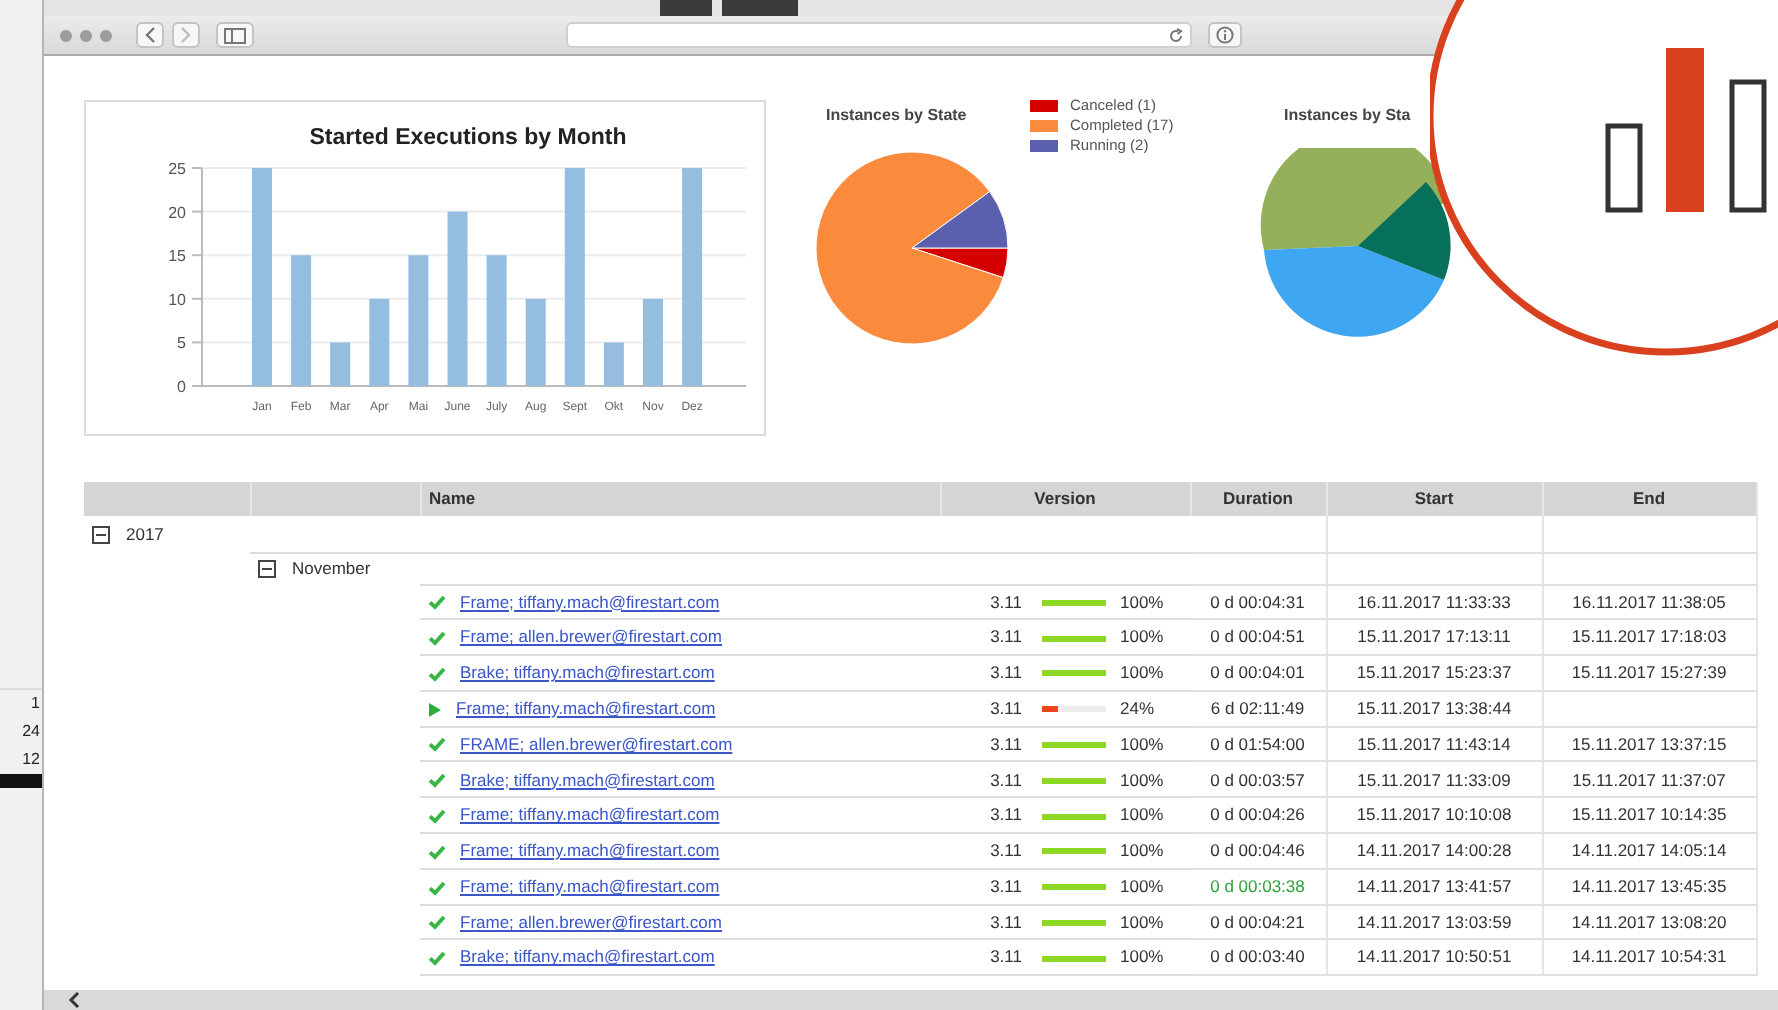  I want to click on table-cell: 14.11.2017 13:45:35, so click(1649, 886).